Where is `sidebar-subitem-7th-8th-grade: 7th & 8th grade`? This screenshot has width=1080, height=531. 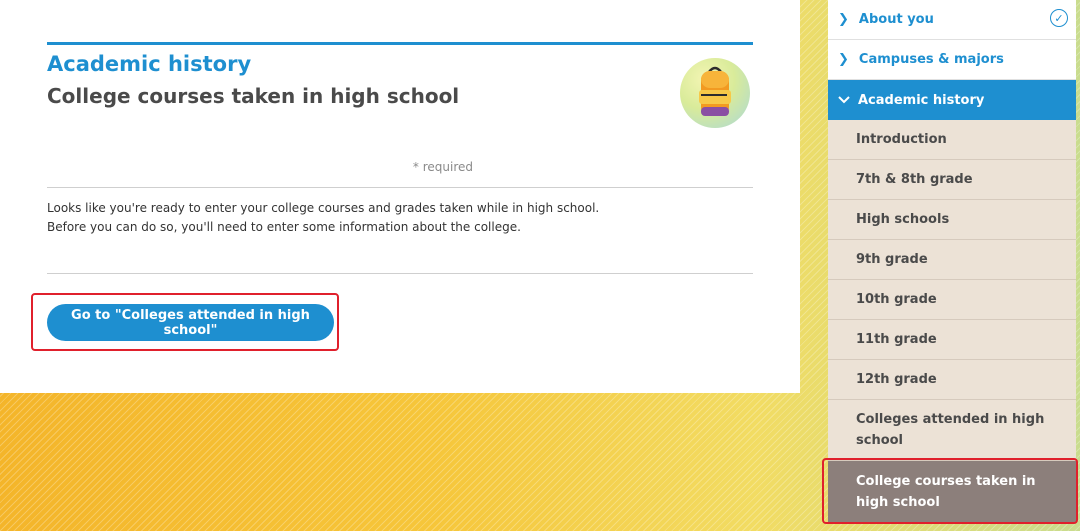 sidebar-subitem-7th-8th-grade: 7th & 8th grade is located at coordinates (952, 180).